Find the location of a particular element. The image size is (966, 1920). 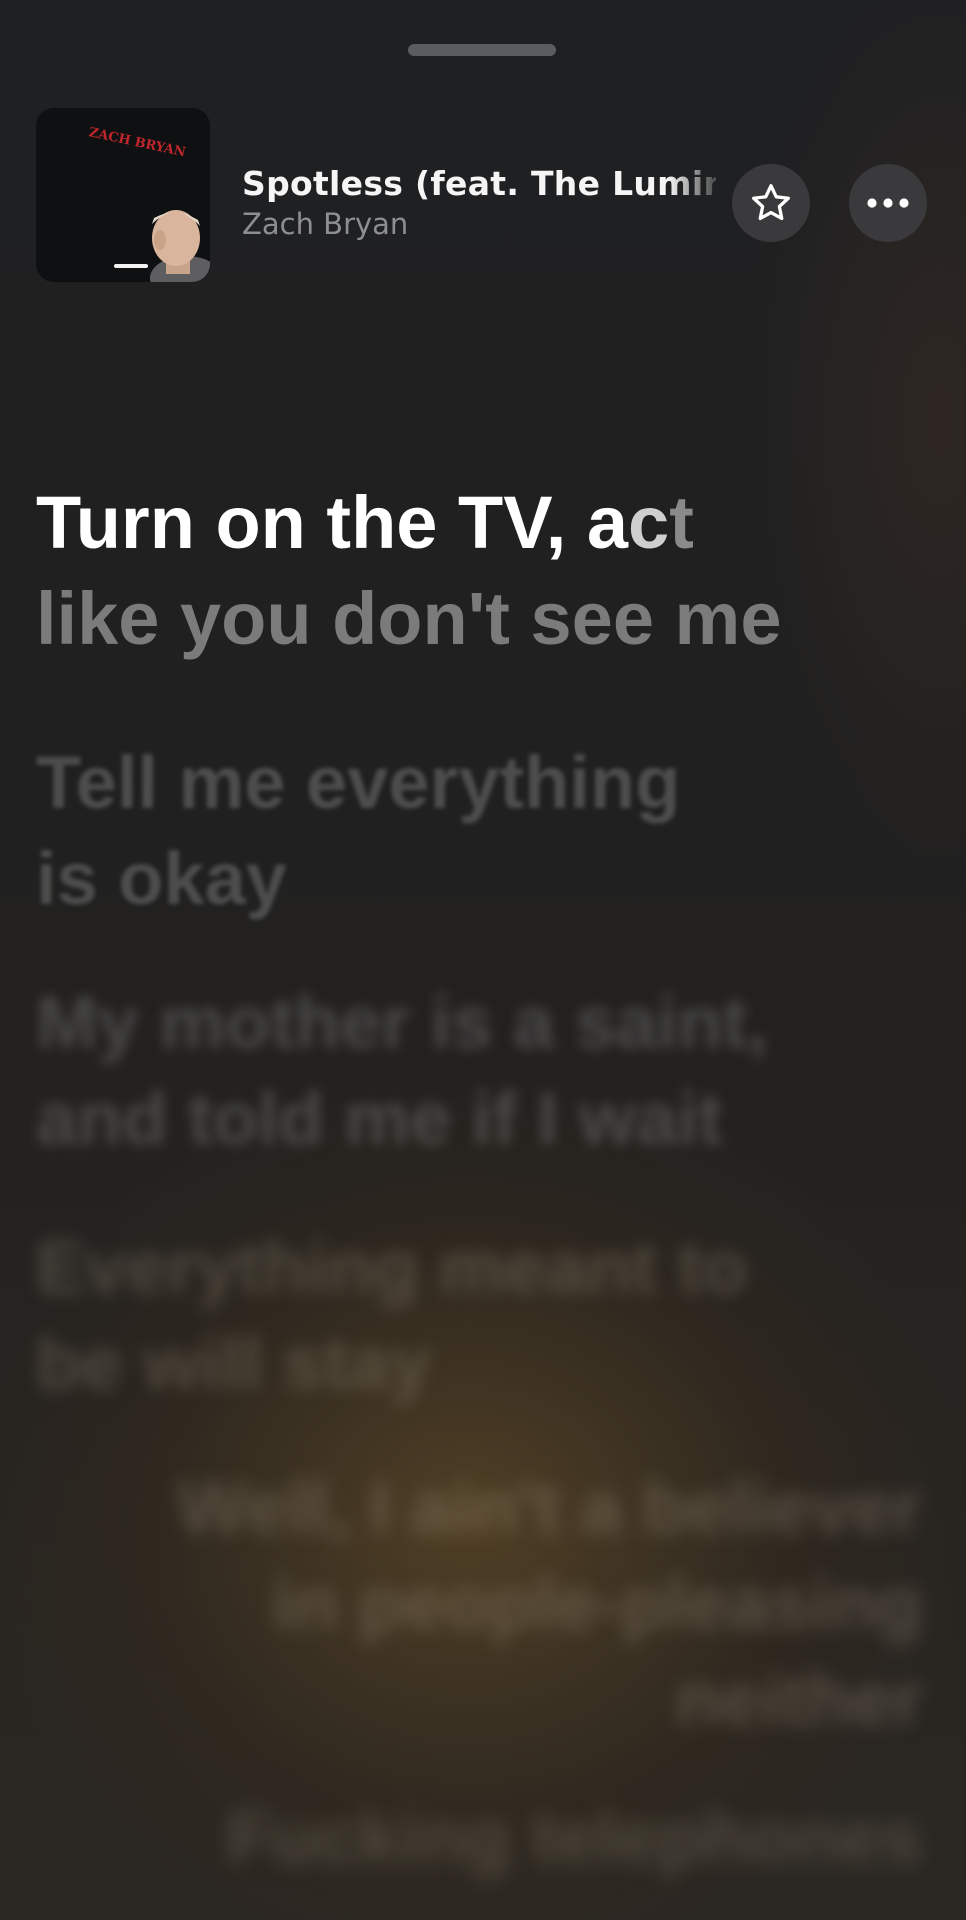

ellipsis-icon is located at coordinates (888, 203).